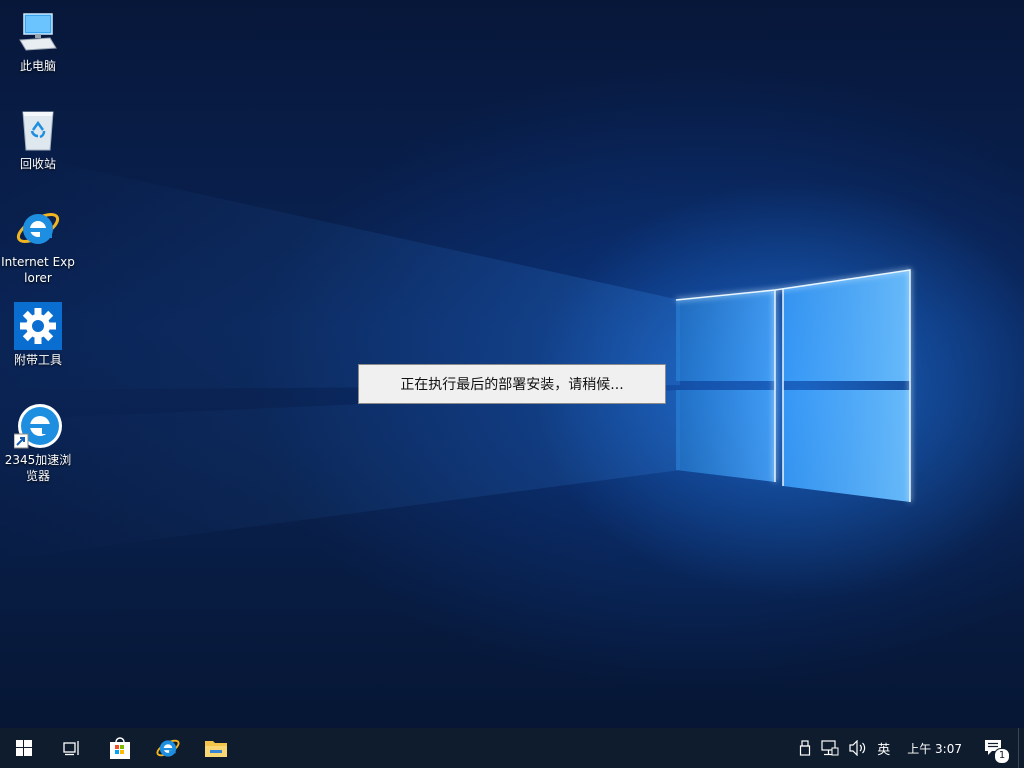 This screenshot has height=768, width=1024. I want to click on browser-2345-icon, so click(37, 426).